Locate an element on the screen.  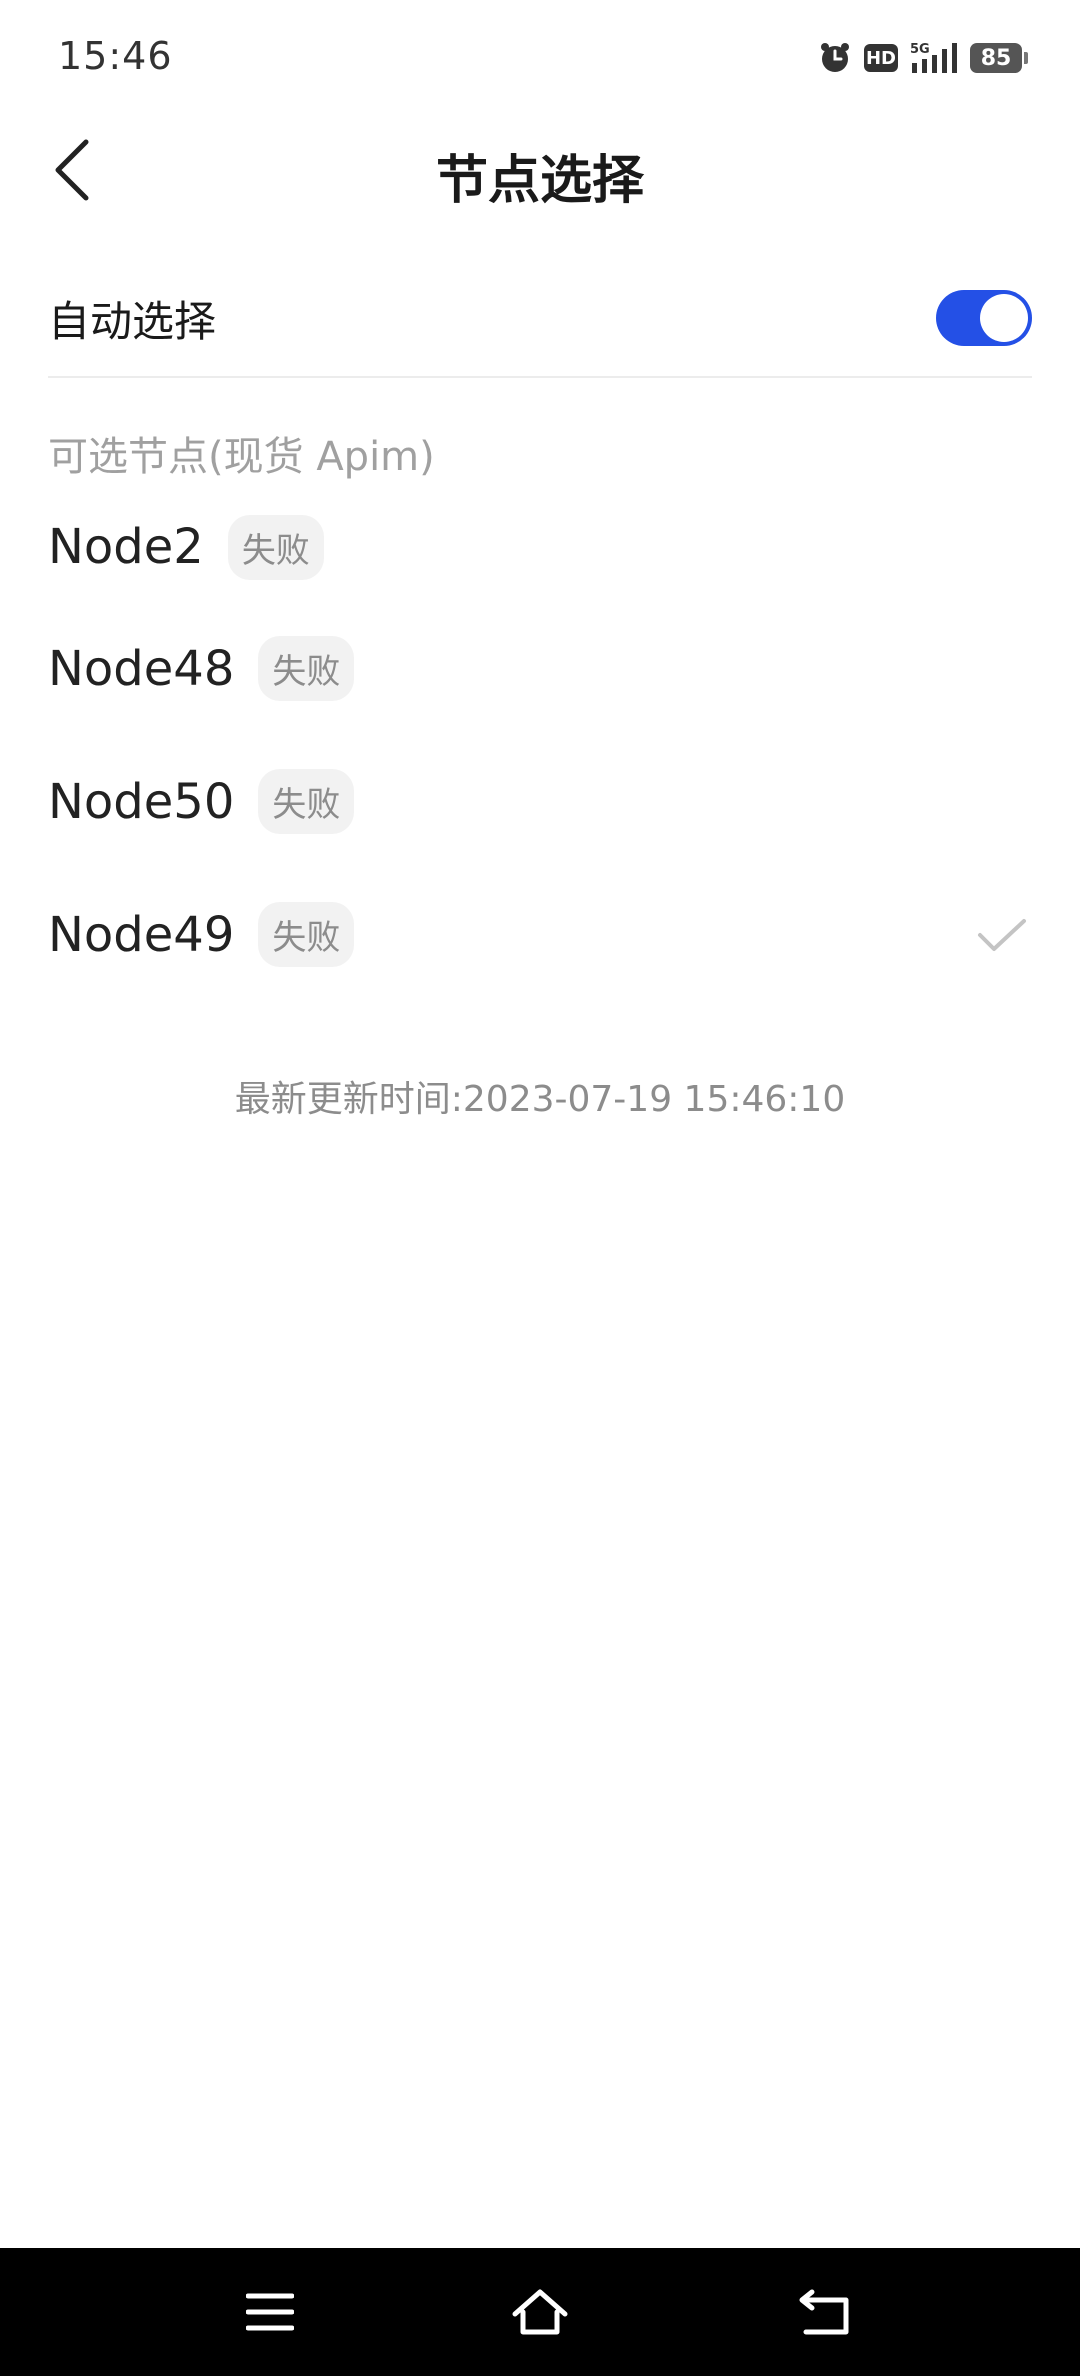
back-nav-button is located at coordinates (825, 2312).